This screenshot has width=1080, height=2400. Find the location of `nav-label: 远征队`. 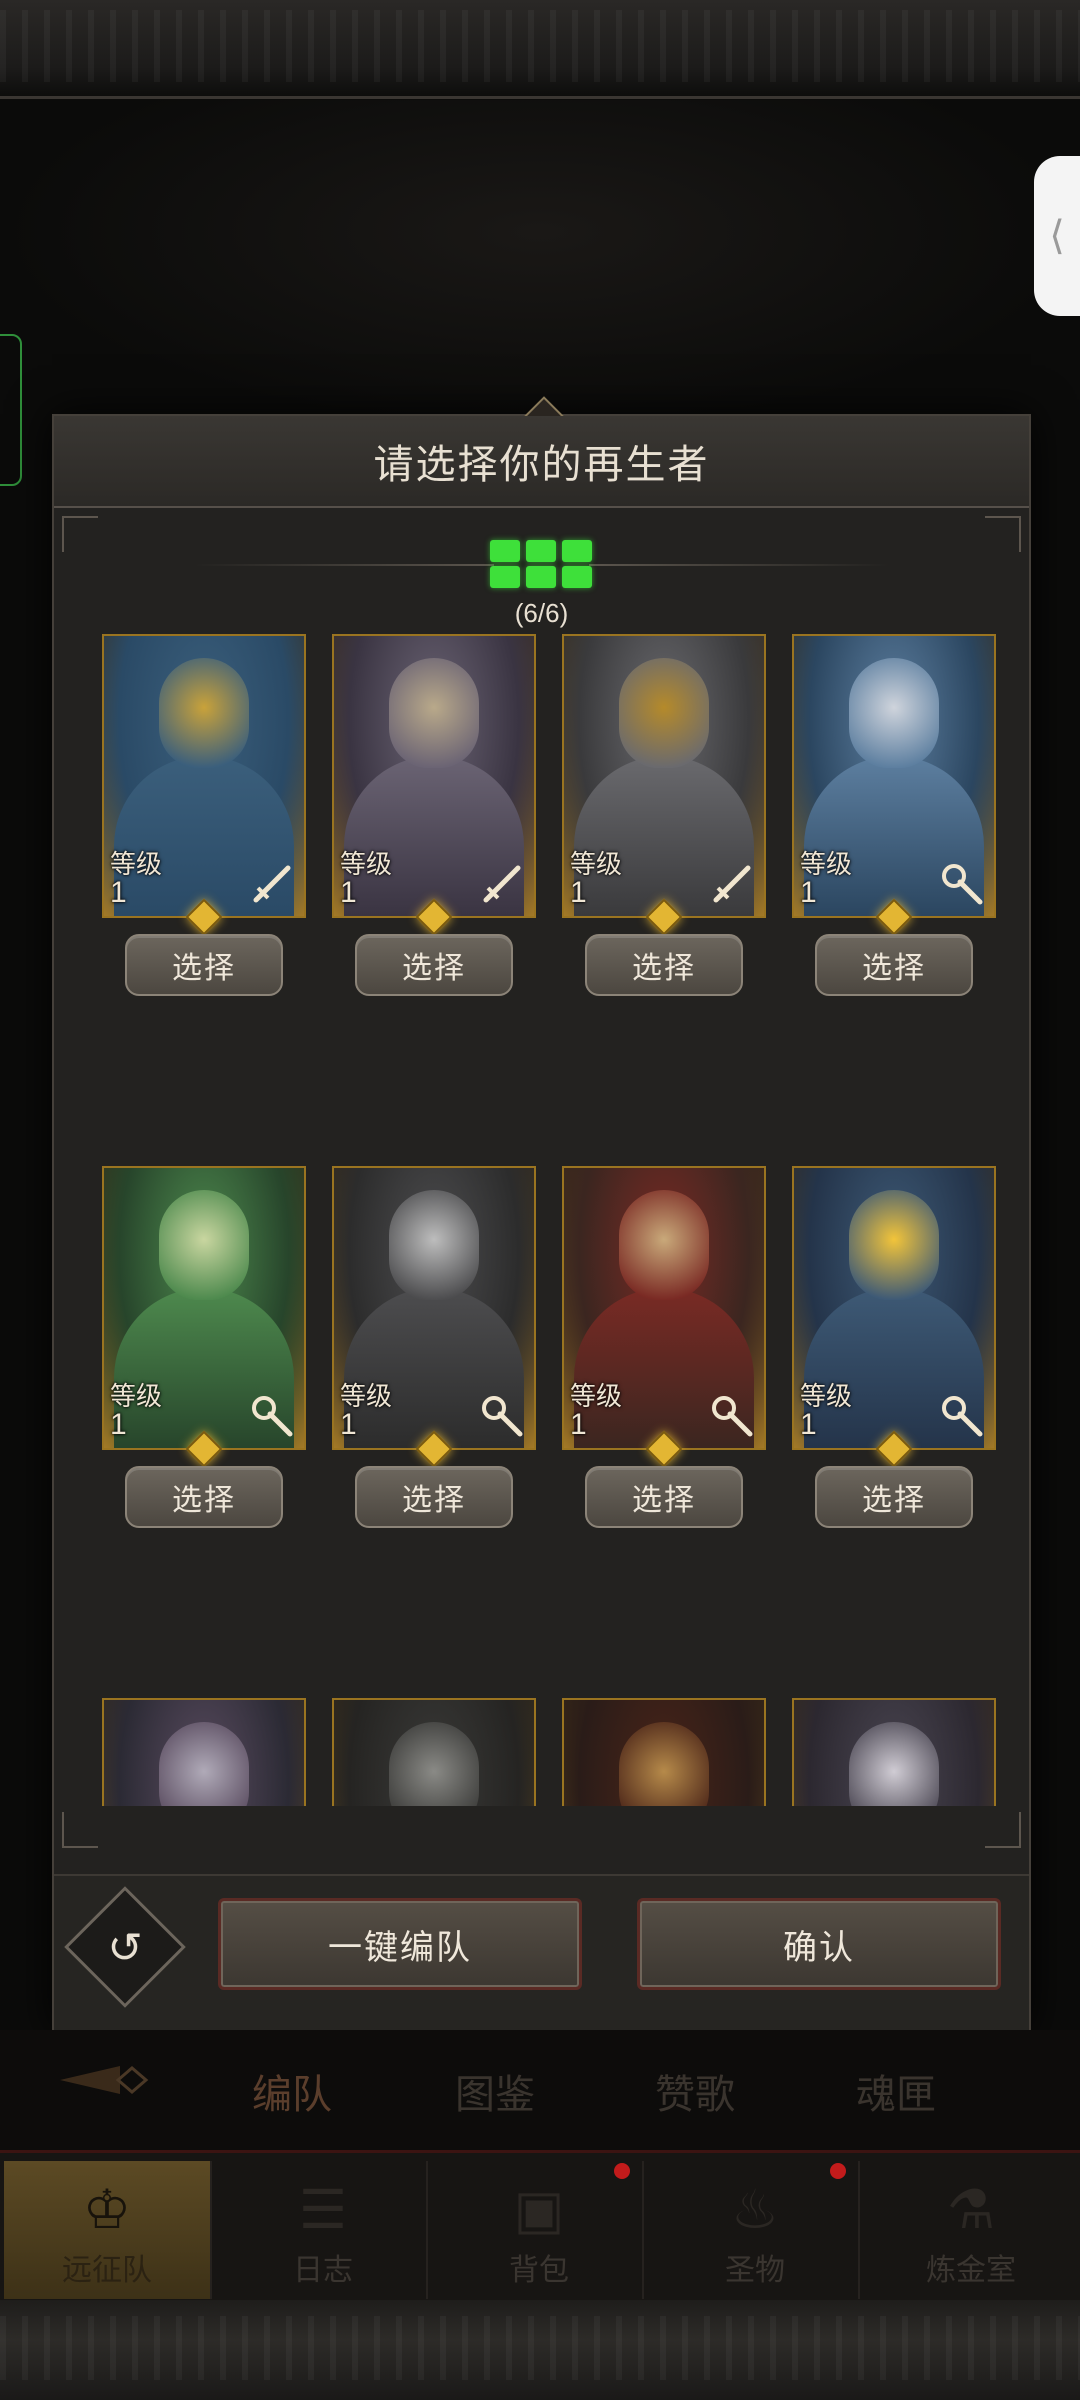

nav-label: 远征队 is located at coordinates (107, 2270).